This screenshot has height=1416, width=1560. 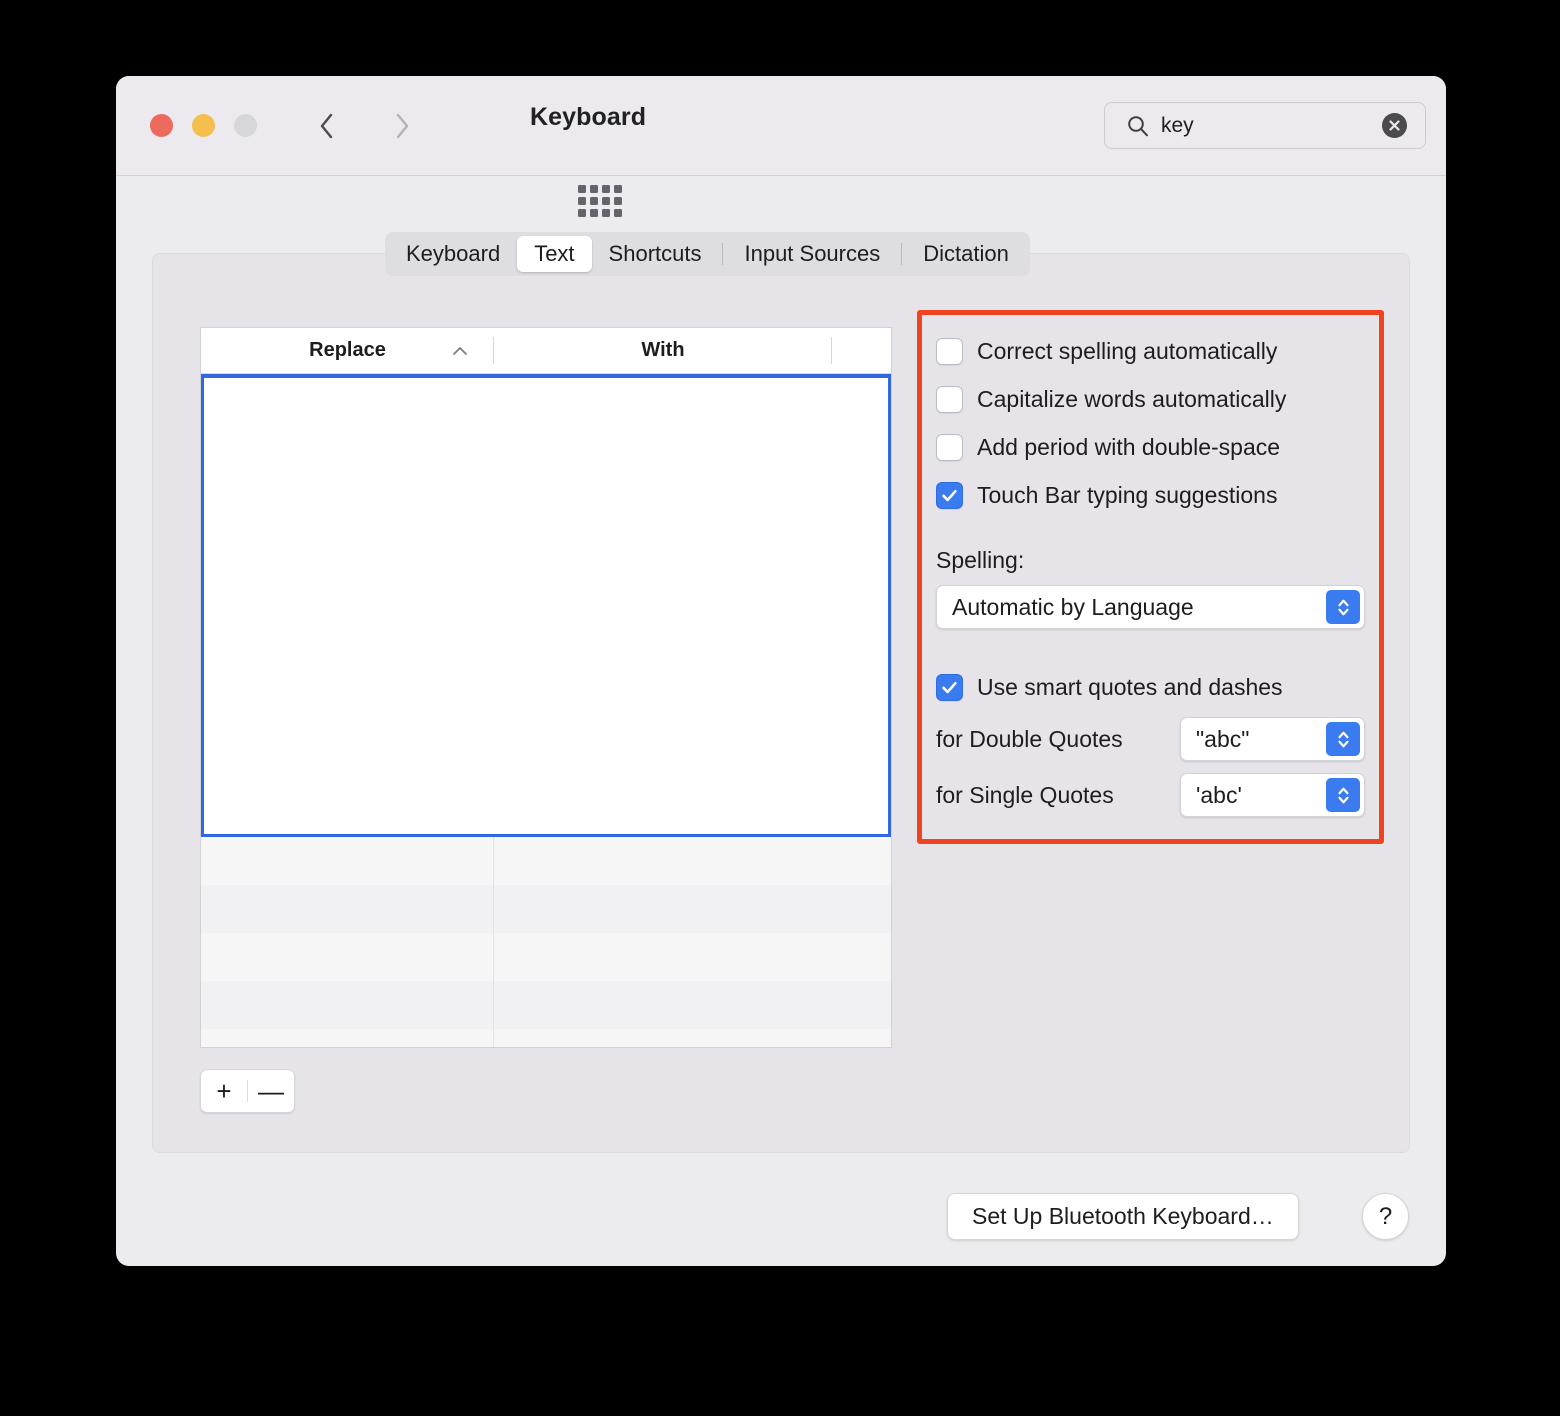 I want to click on traffic-lights, so click(x=203, y=125).